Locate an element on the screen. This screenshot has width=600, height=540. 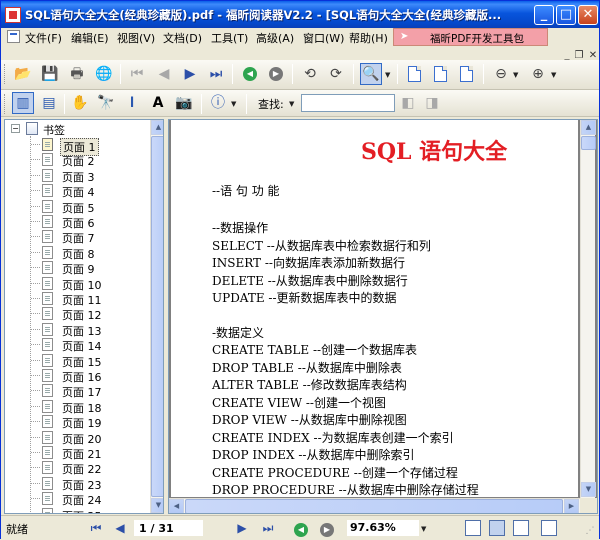
document-menu-icon is located at coordinates (13, 36).